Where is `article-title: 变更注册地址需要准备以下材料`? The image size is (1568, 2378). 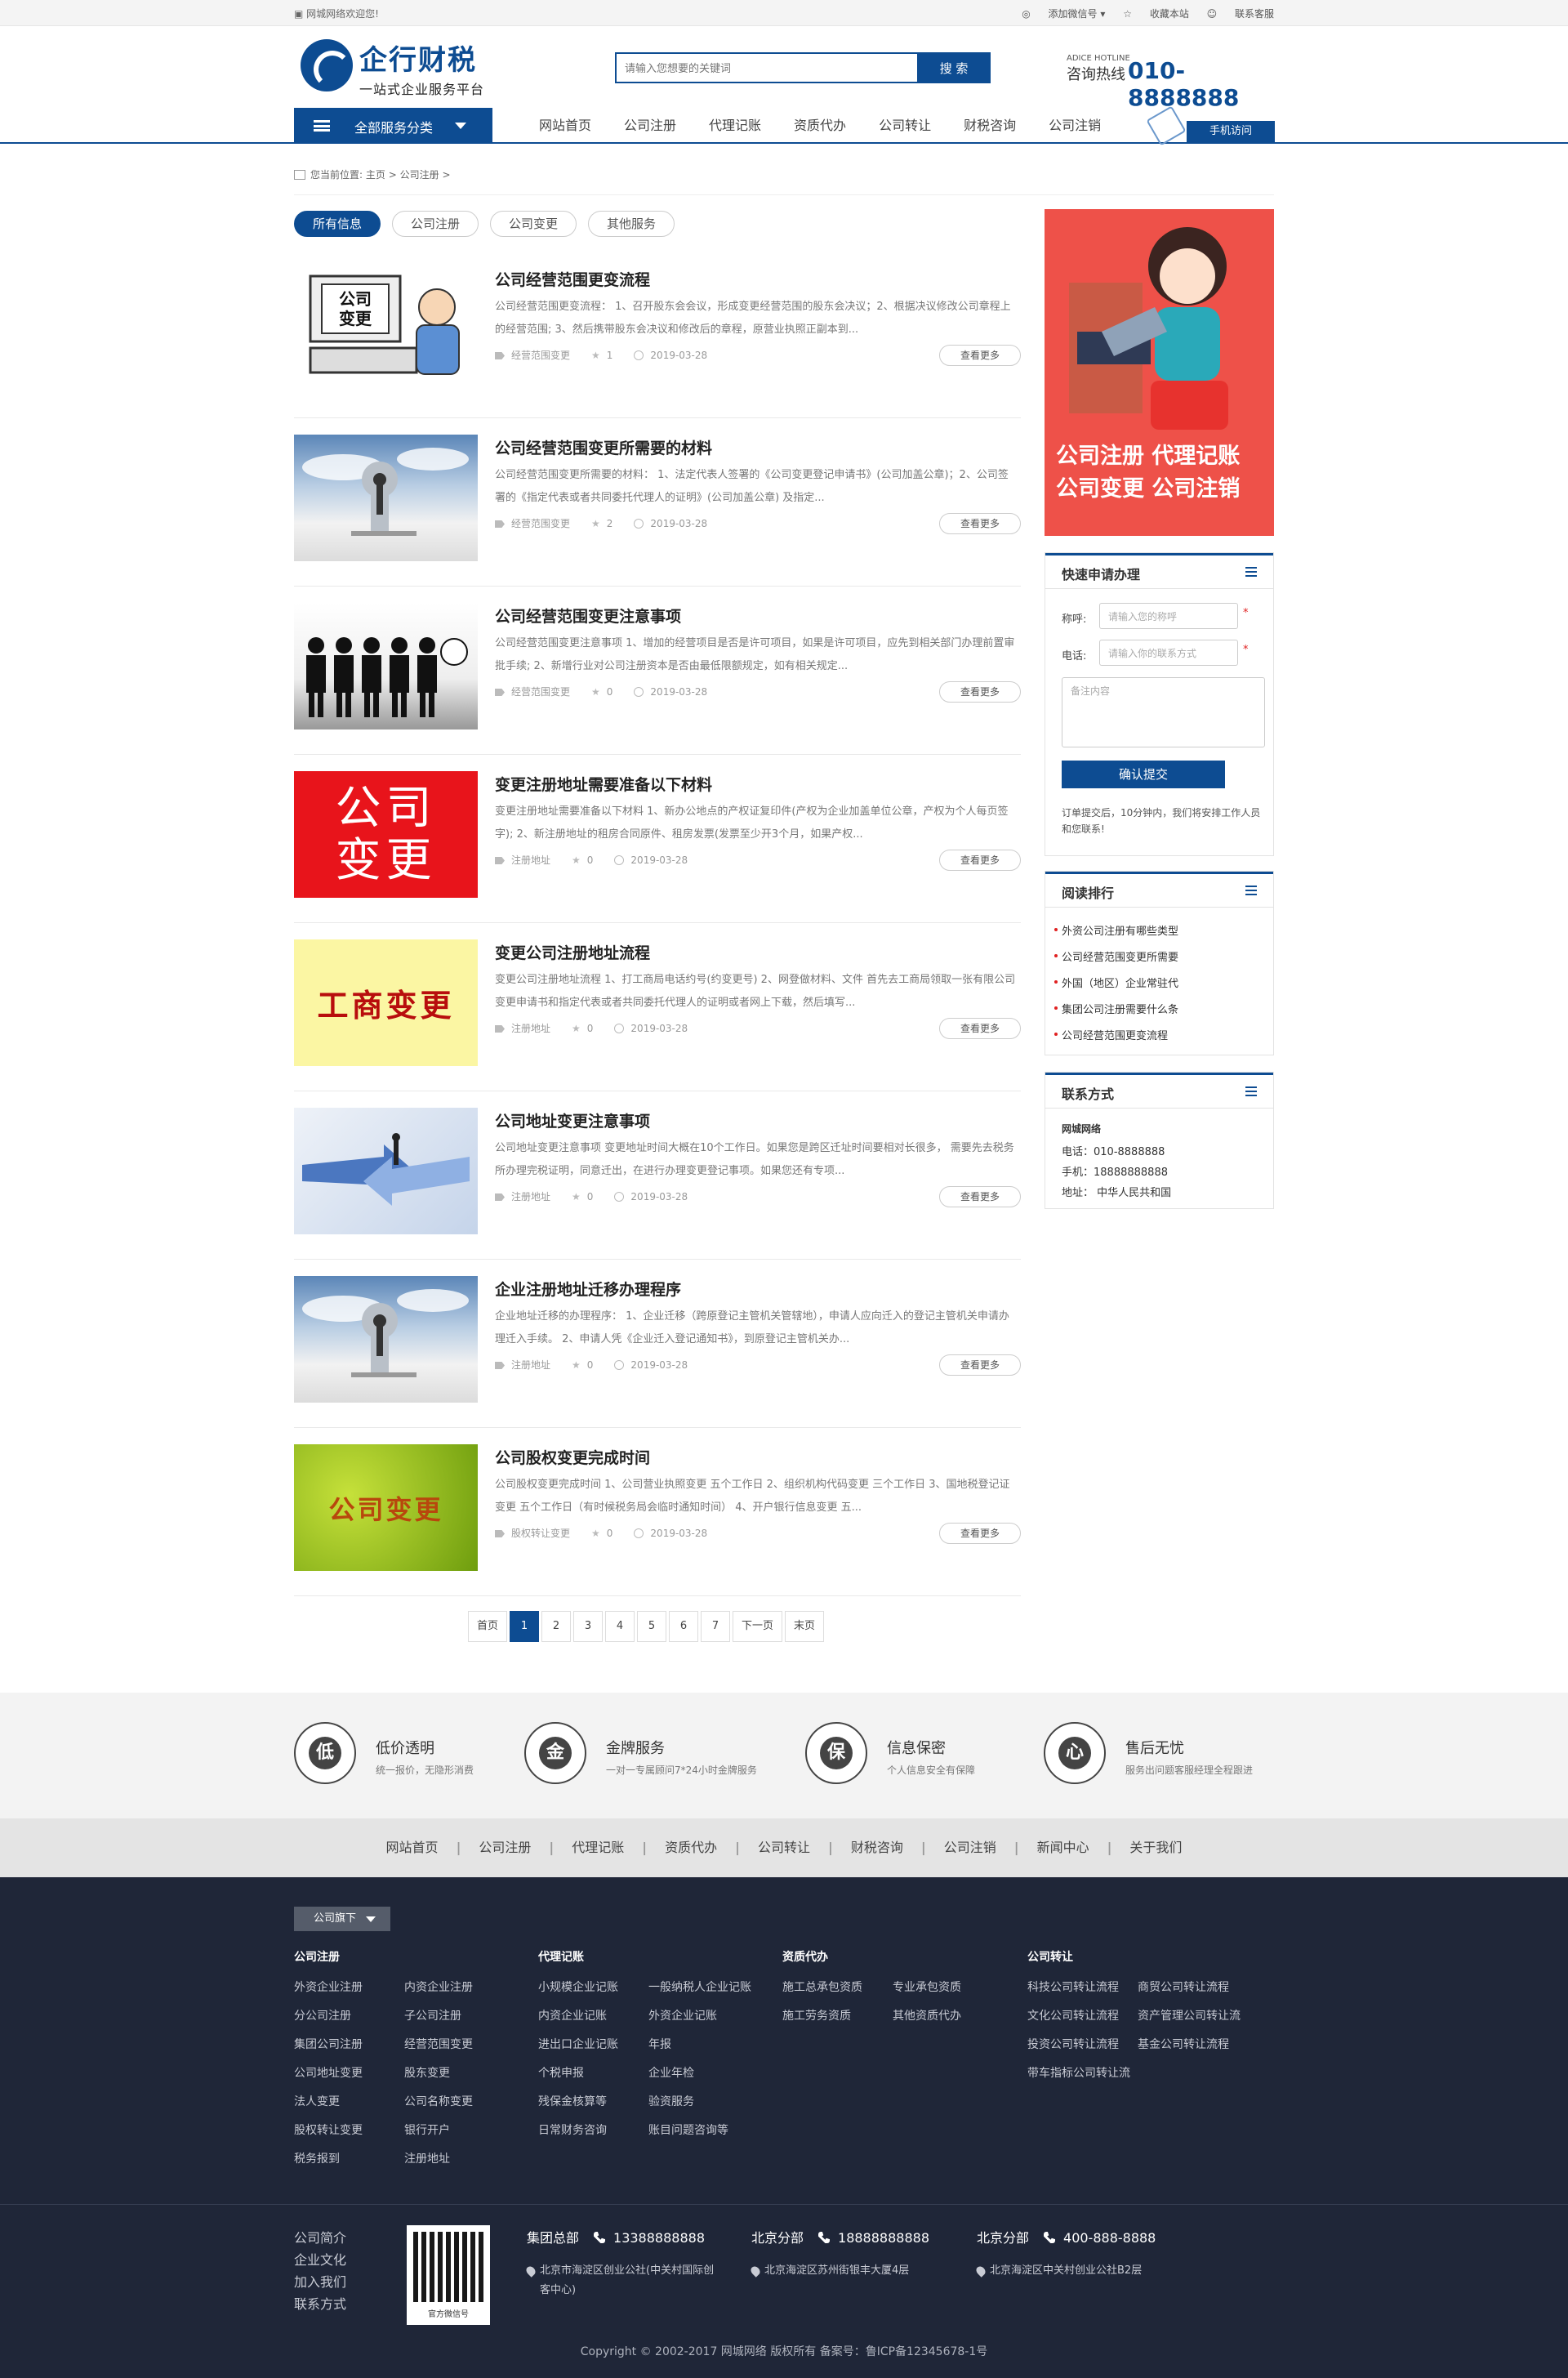 article-title: 变更注册地址需要准备以下材料 is located at coordinates (603, 784).